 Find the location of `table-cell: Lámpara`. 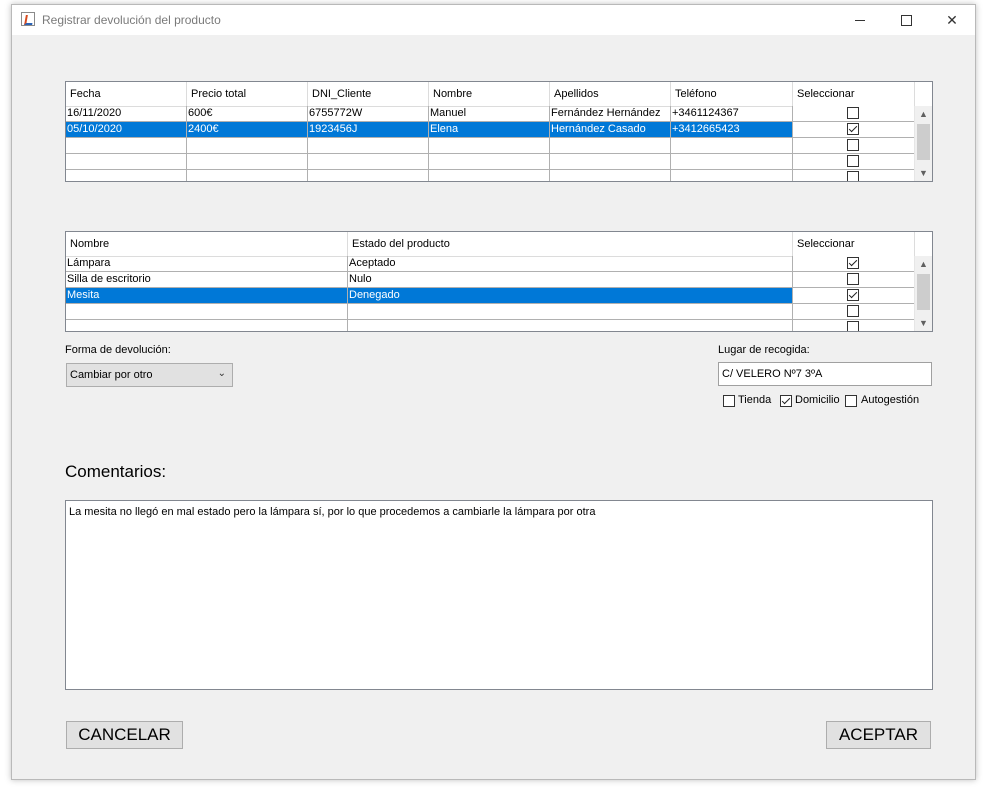

table-cell: Lámpara is located at coordinates (207, 264).